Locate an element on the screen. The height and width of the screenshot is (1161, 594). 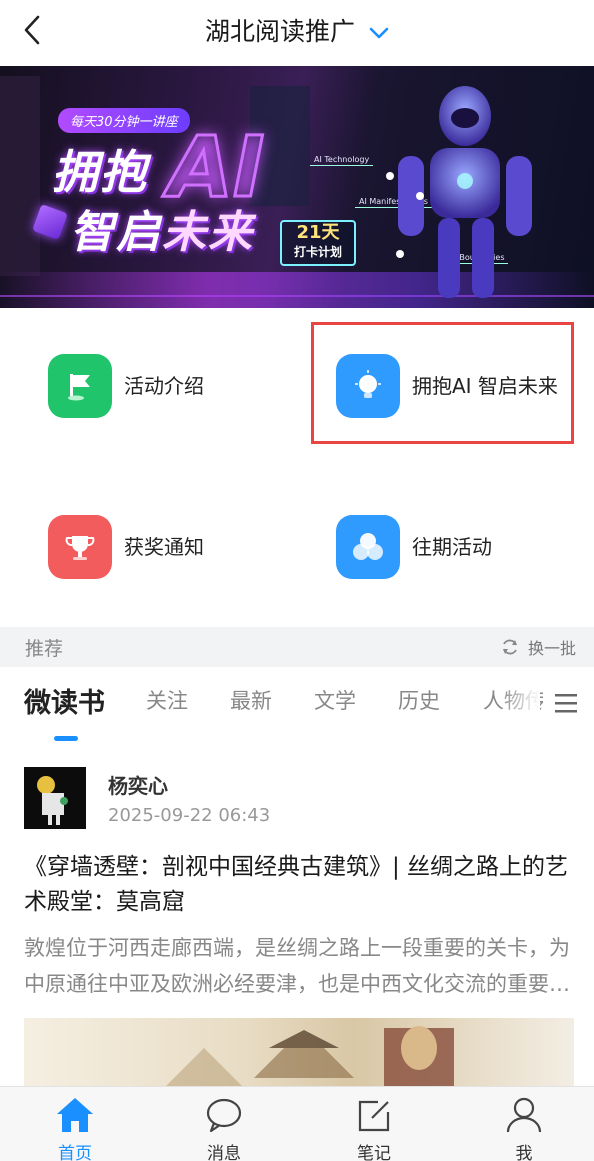
flag-icon is located at coordinates (80, 386).